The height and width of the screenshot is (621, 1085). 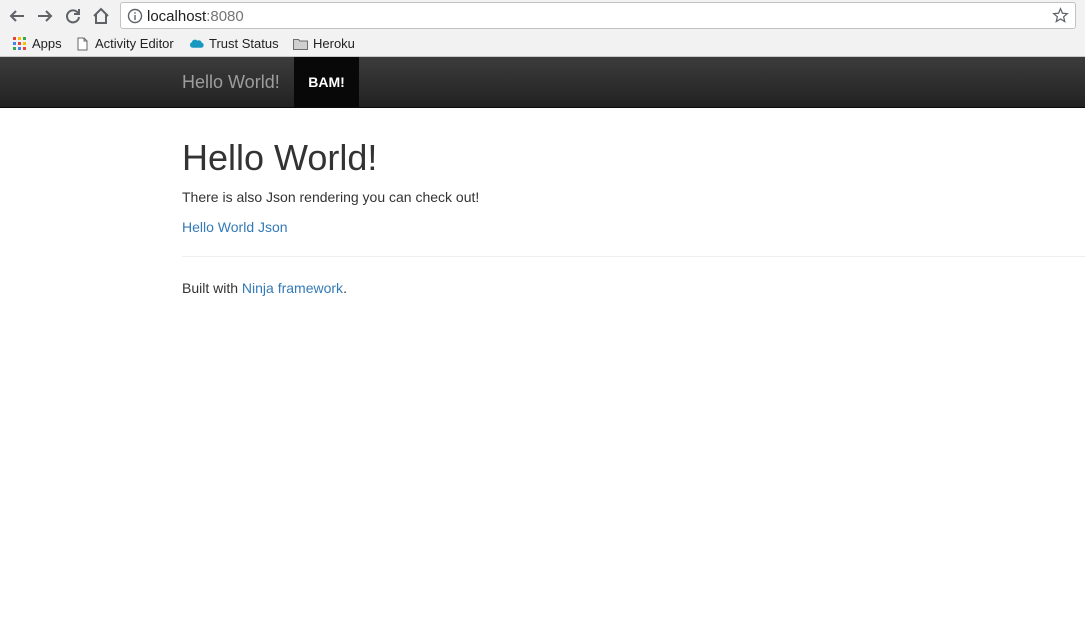 I want to click on url-port: :8080, so click(x=225, y=16).